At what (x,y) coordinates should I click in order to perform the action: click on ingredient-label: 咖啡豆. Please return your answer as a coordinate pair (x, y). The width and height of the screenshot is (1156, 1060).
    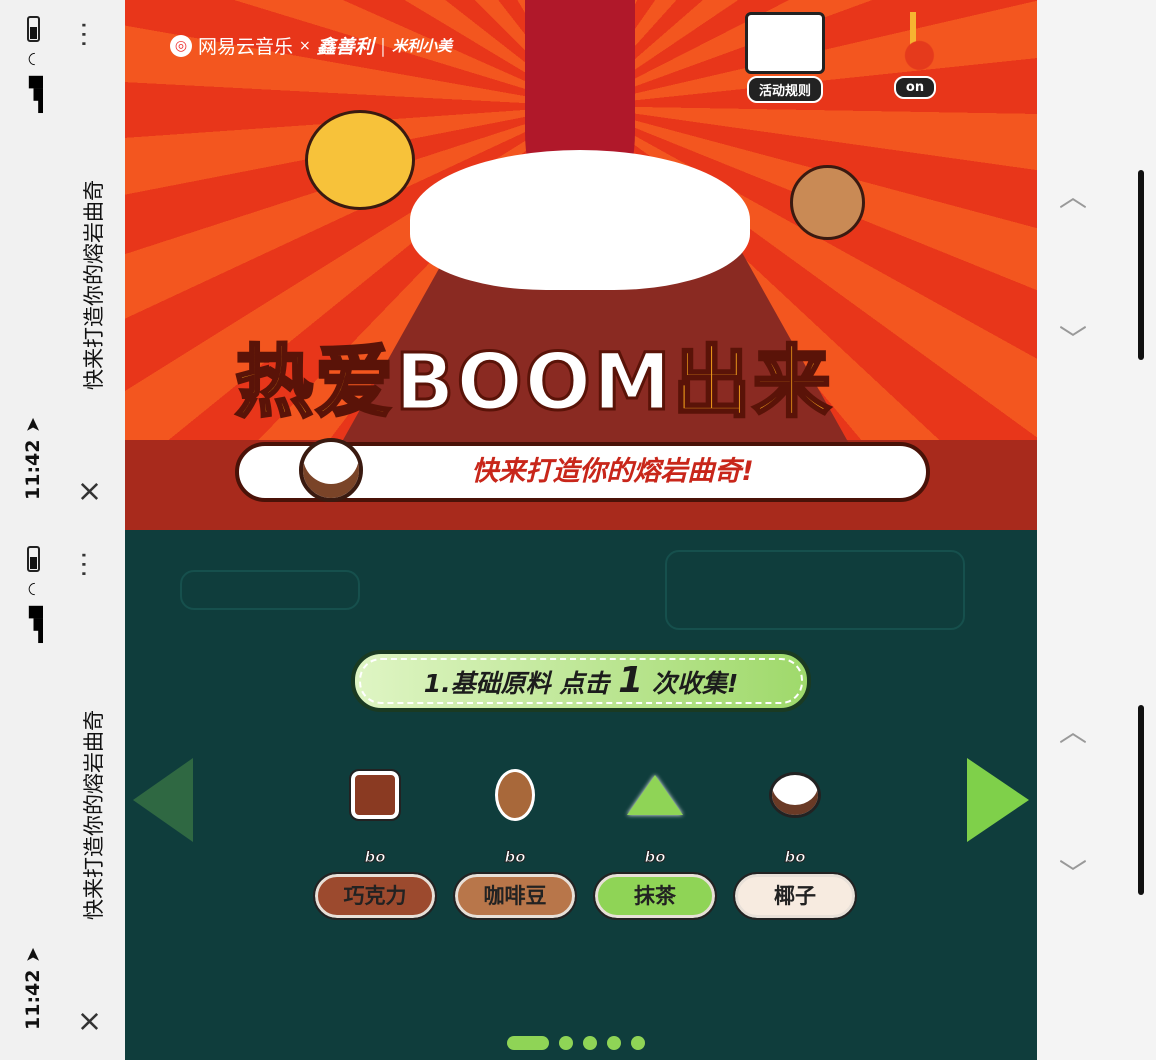
    Looking at the image, I should click on (515, 896).